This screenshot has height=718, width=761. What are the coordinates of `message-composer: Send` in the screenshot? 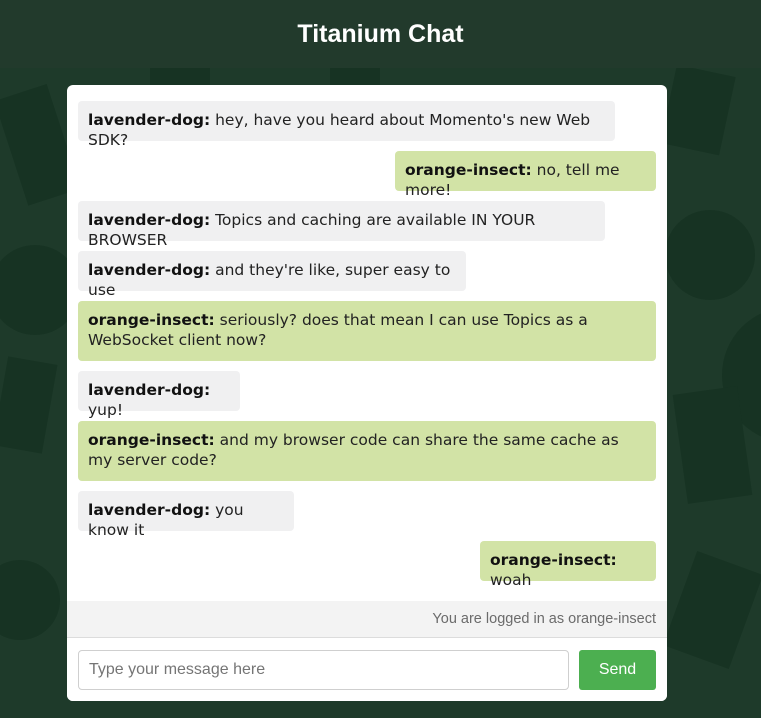 It's located at (367, 669).